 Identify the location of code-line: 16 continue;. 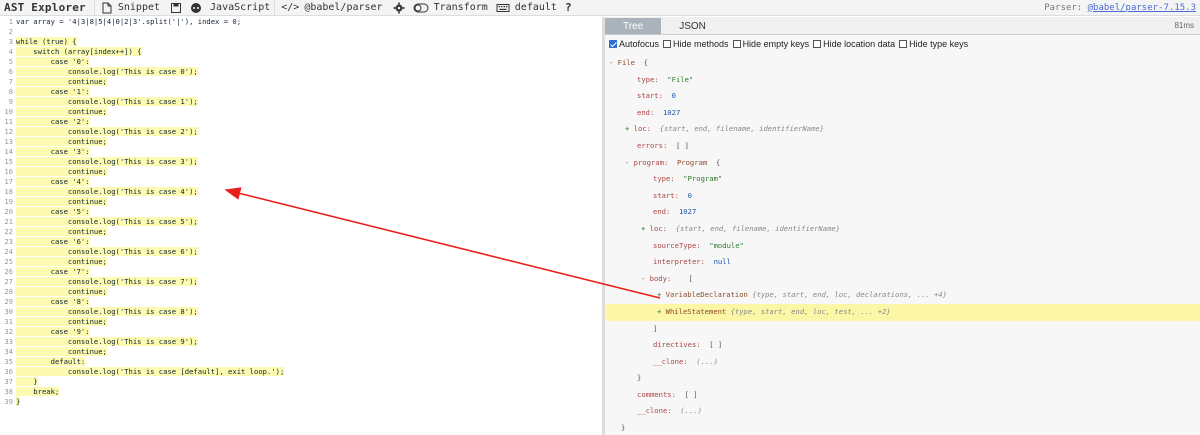
(301, 172).